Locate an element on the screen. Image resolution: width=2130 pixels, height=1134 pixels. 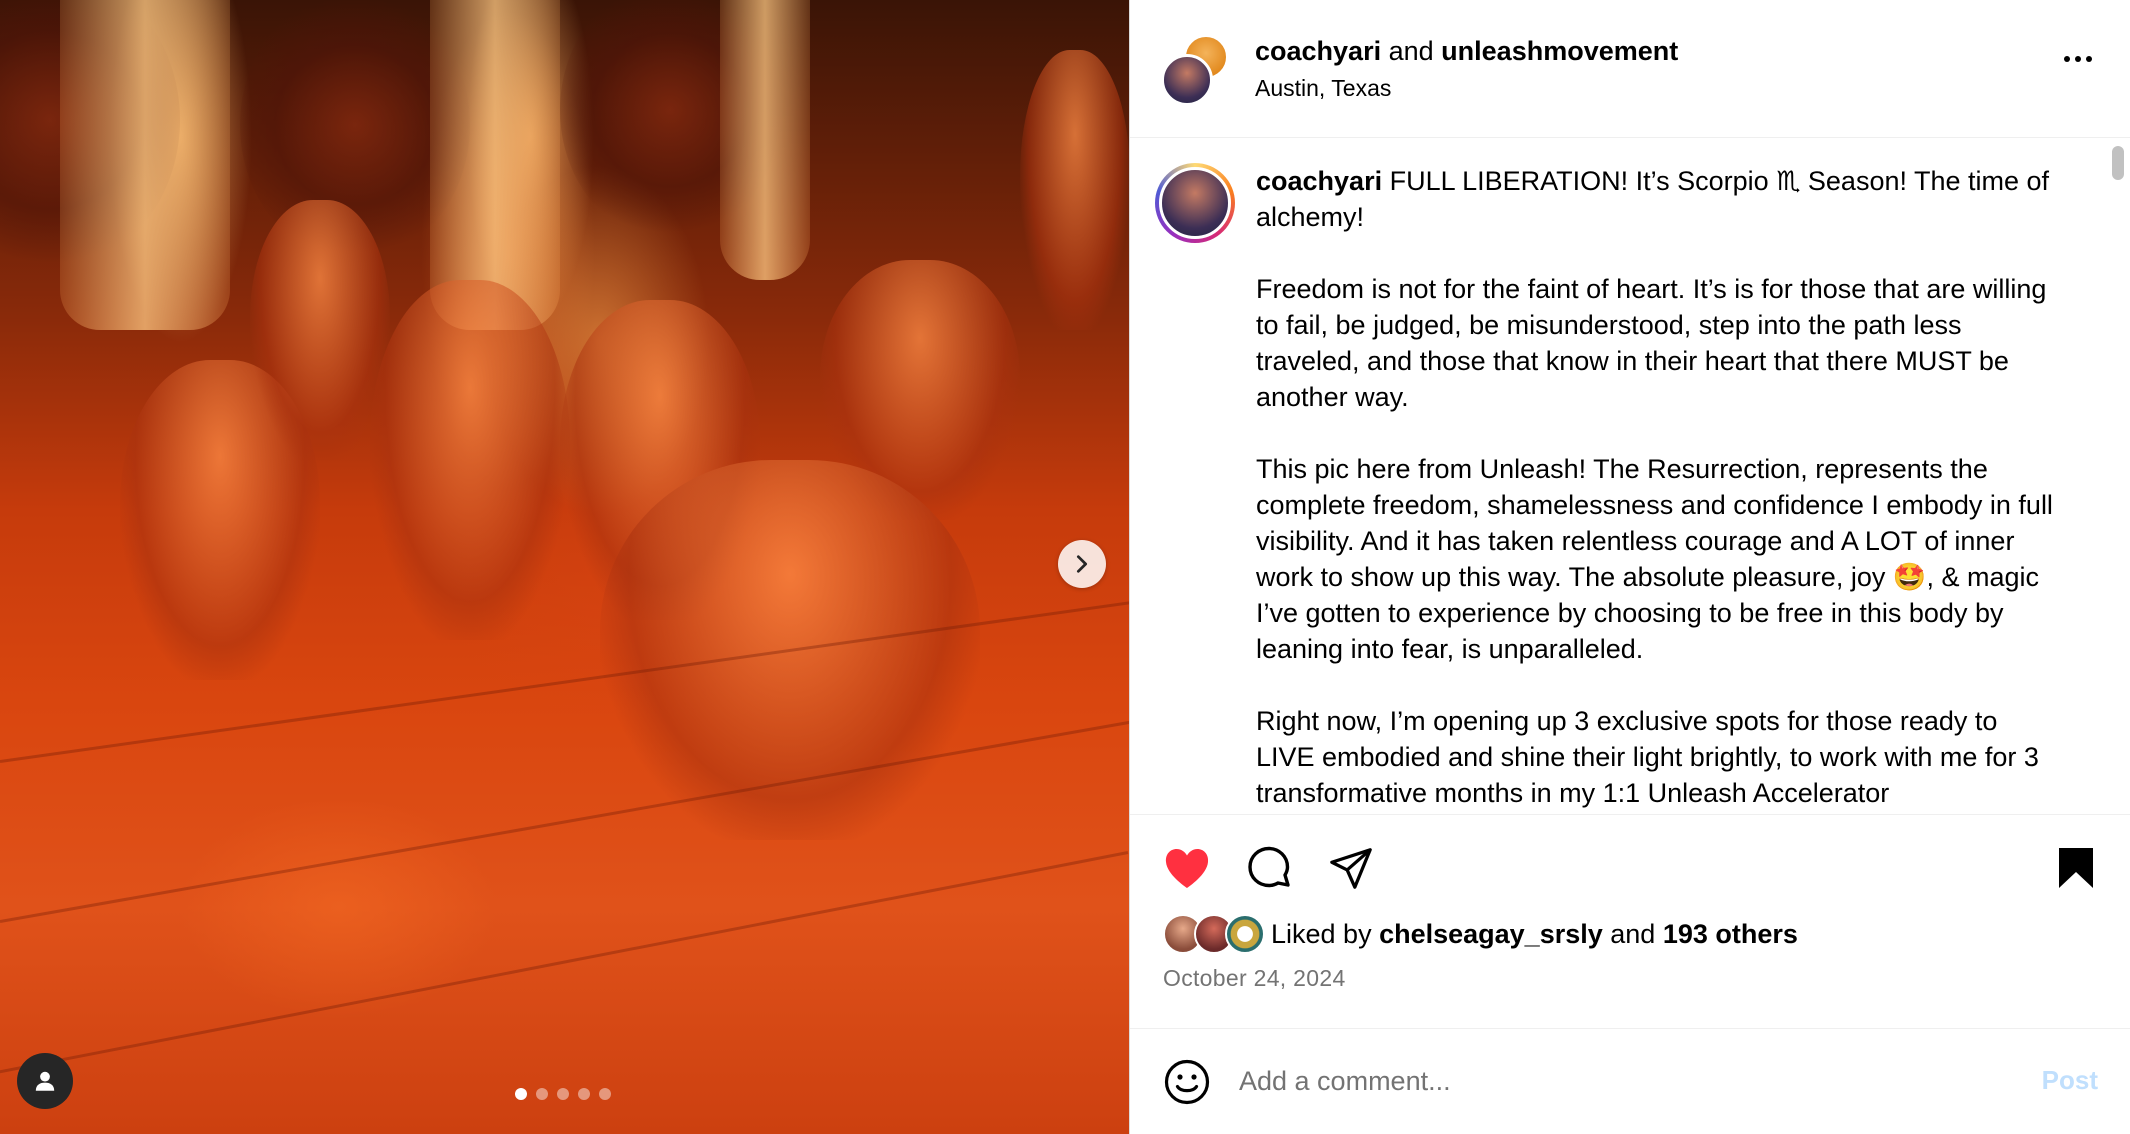
likes-summary: Liked by chelseagay_srsly and 193 others is located at coordinates (1534, 934).